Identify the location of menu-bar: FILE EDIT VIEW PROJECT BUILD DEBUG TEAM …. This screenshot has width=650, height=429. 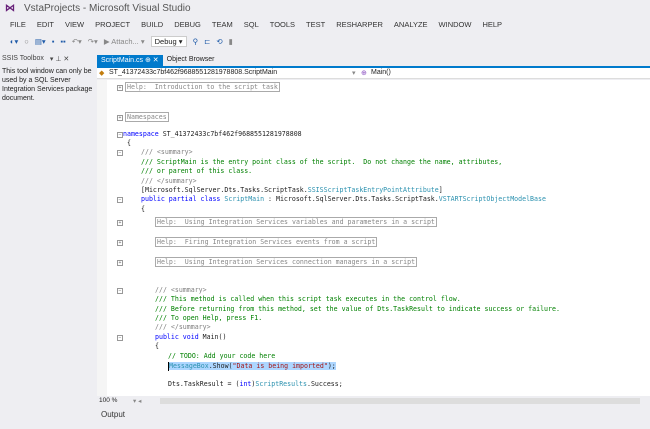
(256, 24).